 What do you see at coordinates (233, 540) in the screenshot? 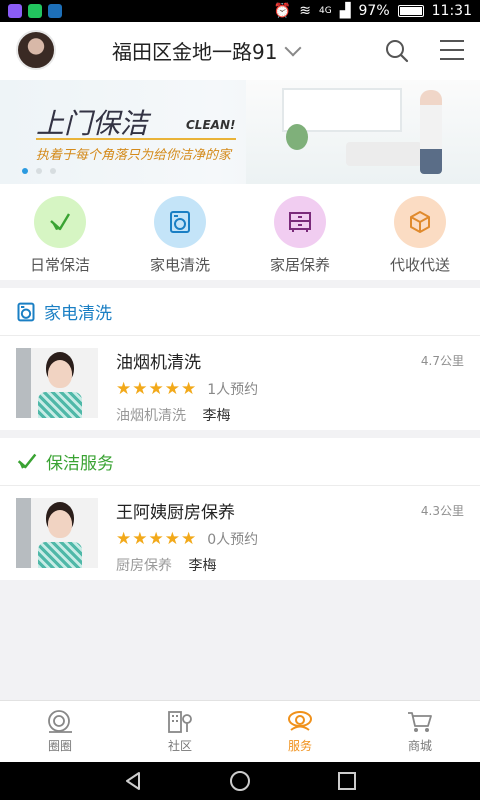
I see `reservation-count: 0人预约` at bounding box center [233, 540].